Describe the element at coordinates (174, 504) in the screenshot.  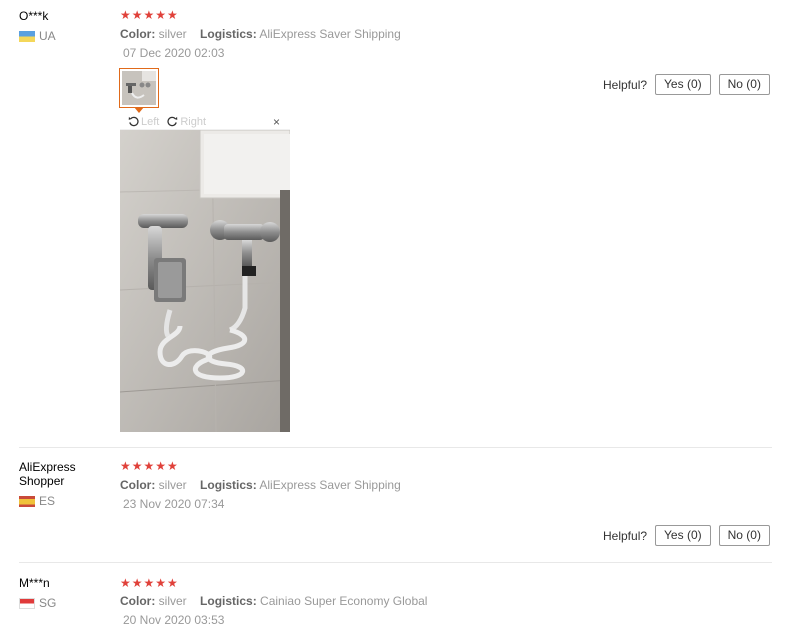
I see `review-date: 23 Nov 2020 07:34` at that location.